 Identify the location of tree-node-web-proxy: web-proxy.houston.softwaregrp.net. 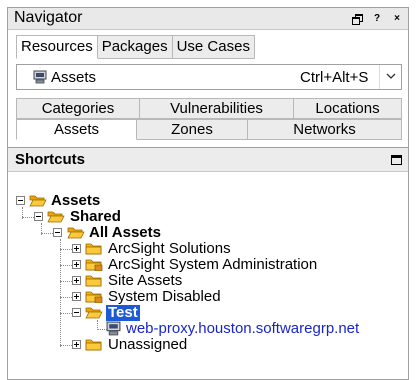
(242, 329).